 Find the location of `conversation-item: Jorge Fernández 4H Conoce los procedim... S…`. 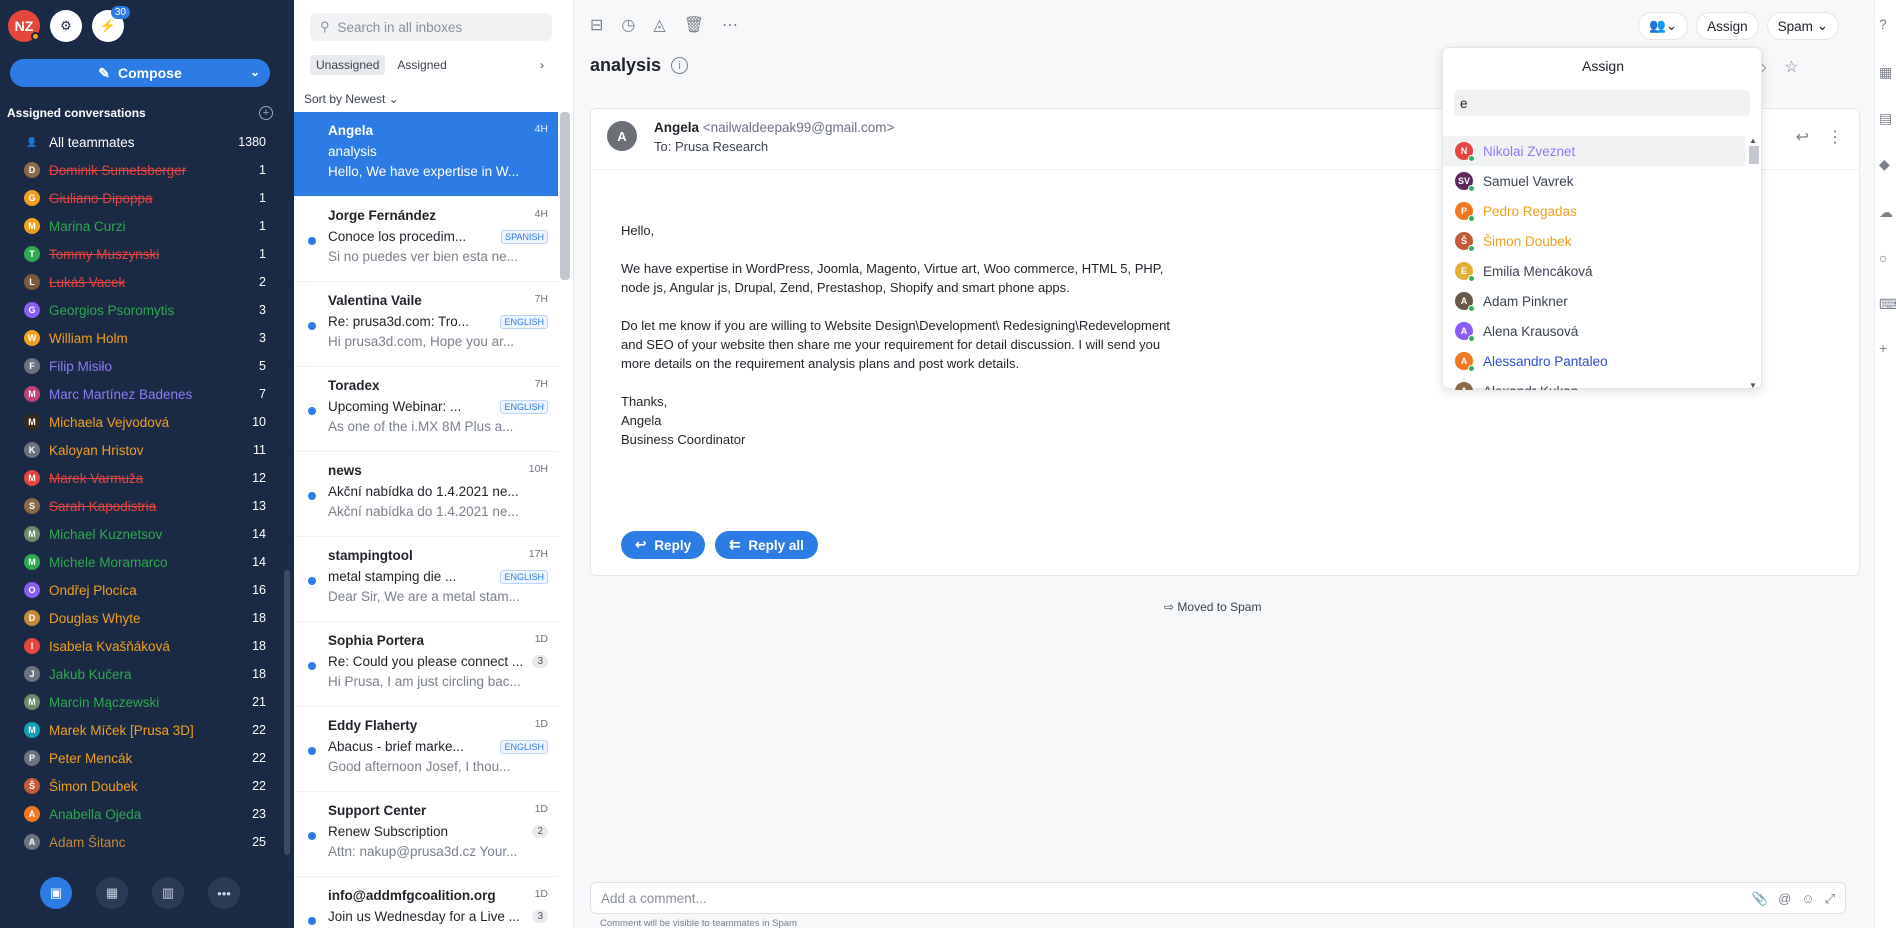

conversation-item: Jorge Fernández 4H Conoce los procedim... S… is located at coordinates (426, 239).